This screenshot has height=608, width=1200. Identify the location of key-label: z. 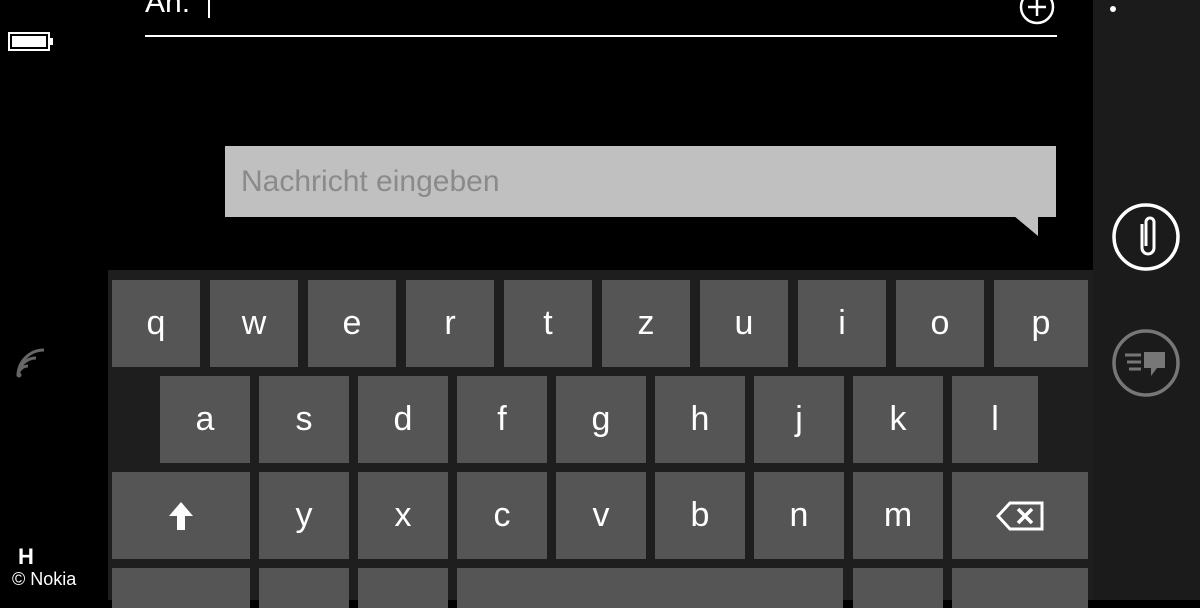
(646, 323).